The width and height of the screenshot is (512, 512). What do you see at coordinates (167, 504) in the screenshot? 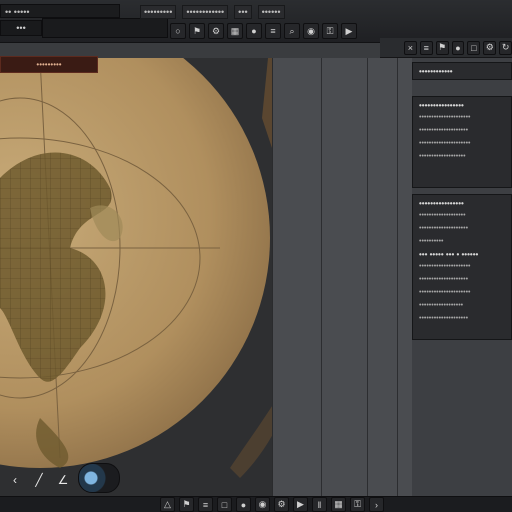
I see `triangle-up-icon: △` at bounding box center [167, 504].